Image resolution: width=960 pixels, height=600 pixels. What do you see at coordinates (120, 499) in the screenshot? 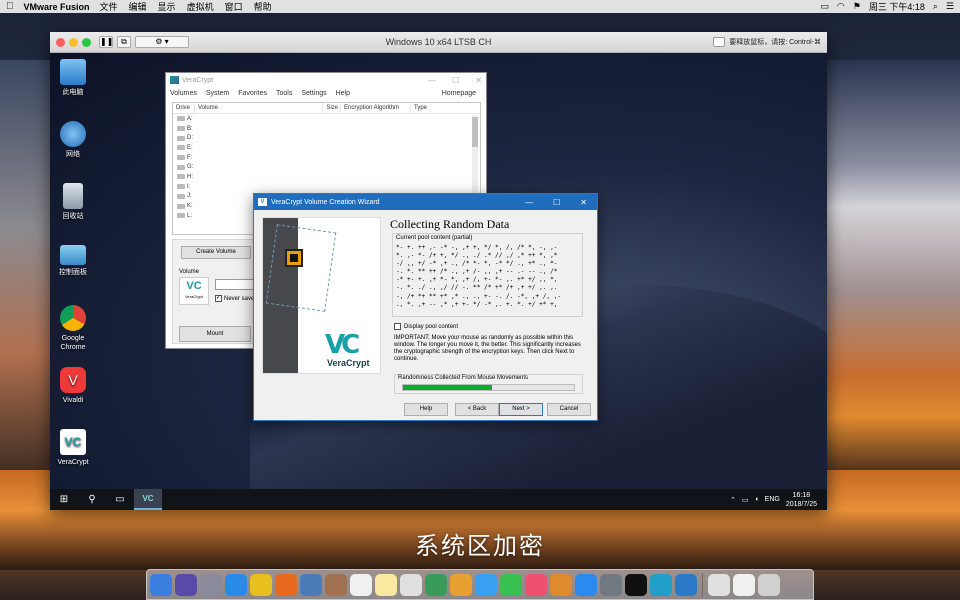
I see `task-view-icon: ▭` at bounding box center [120, 499].